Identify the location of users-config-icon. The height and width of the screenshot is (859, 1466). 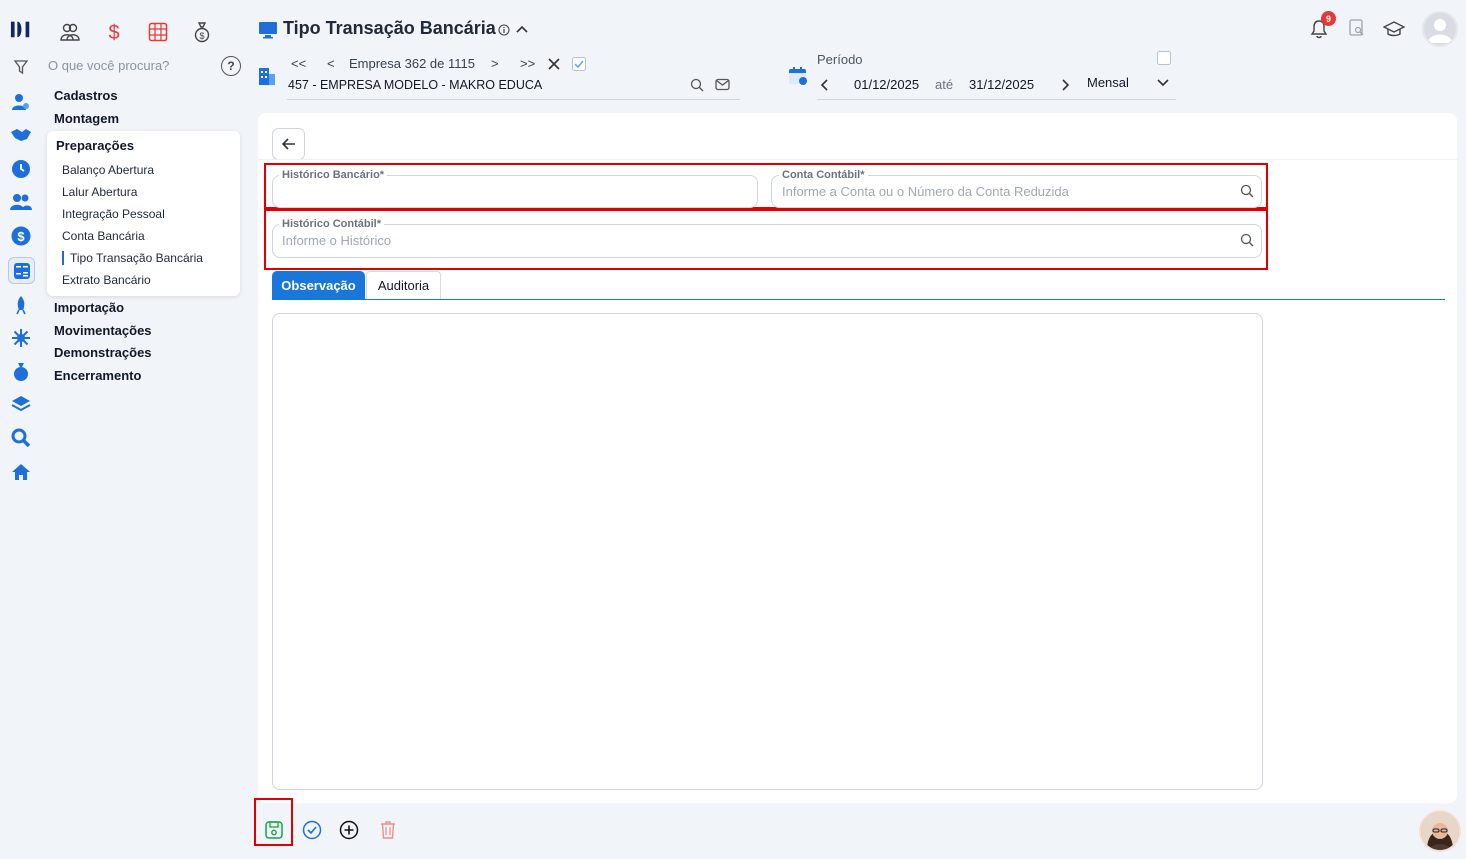
(21, 102).